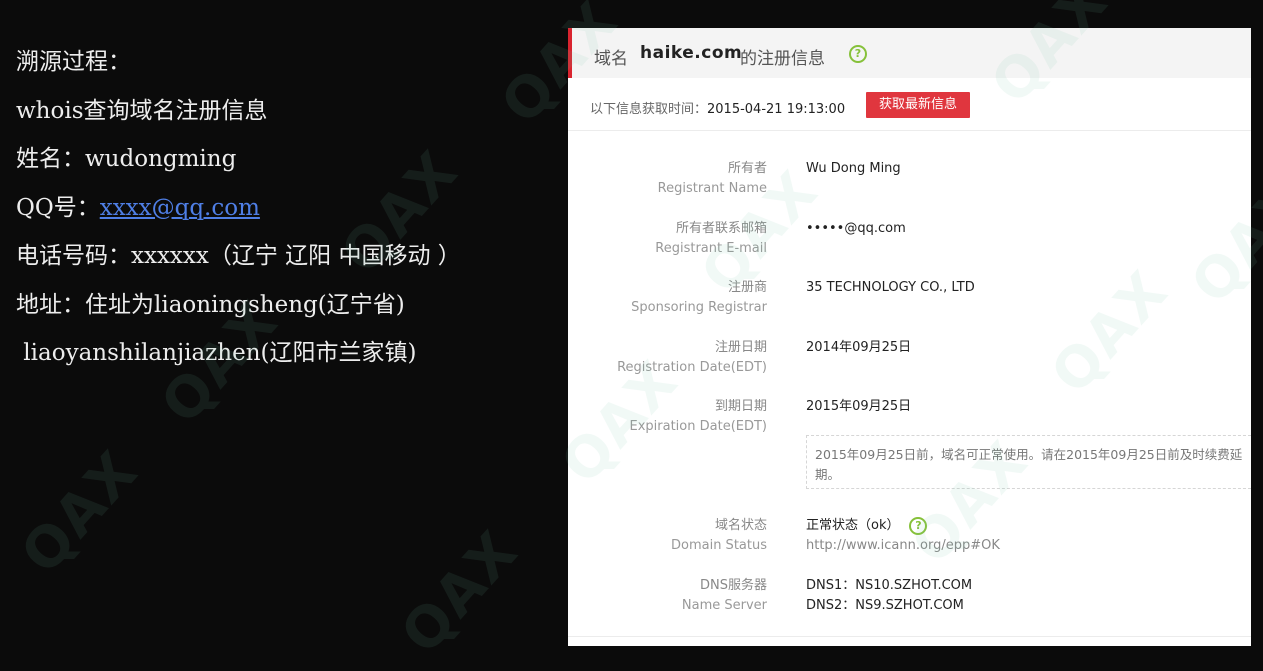 The width and height of the screenshot is (1263, 671). What do you see at coordinates (859, 406) in the screenshot?
I see `expiration-date-value: 2015年09月25日` at bounding box center [859, 406].